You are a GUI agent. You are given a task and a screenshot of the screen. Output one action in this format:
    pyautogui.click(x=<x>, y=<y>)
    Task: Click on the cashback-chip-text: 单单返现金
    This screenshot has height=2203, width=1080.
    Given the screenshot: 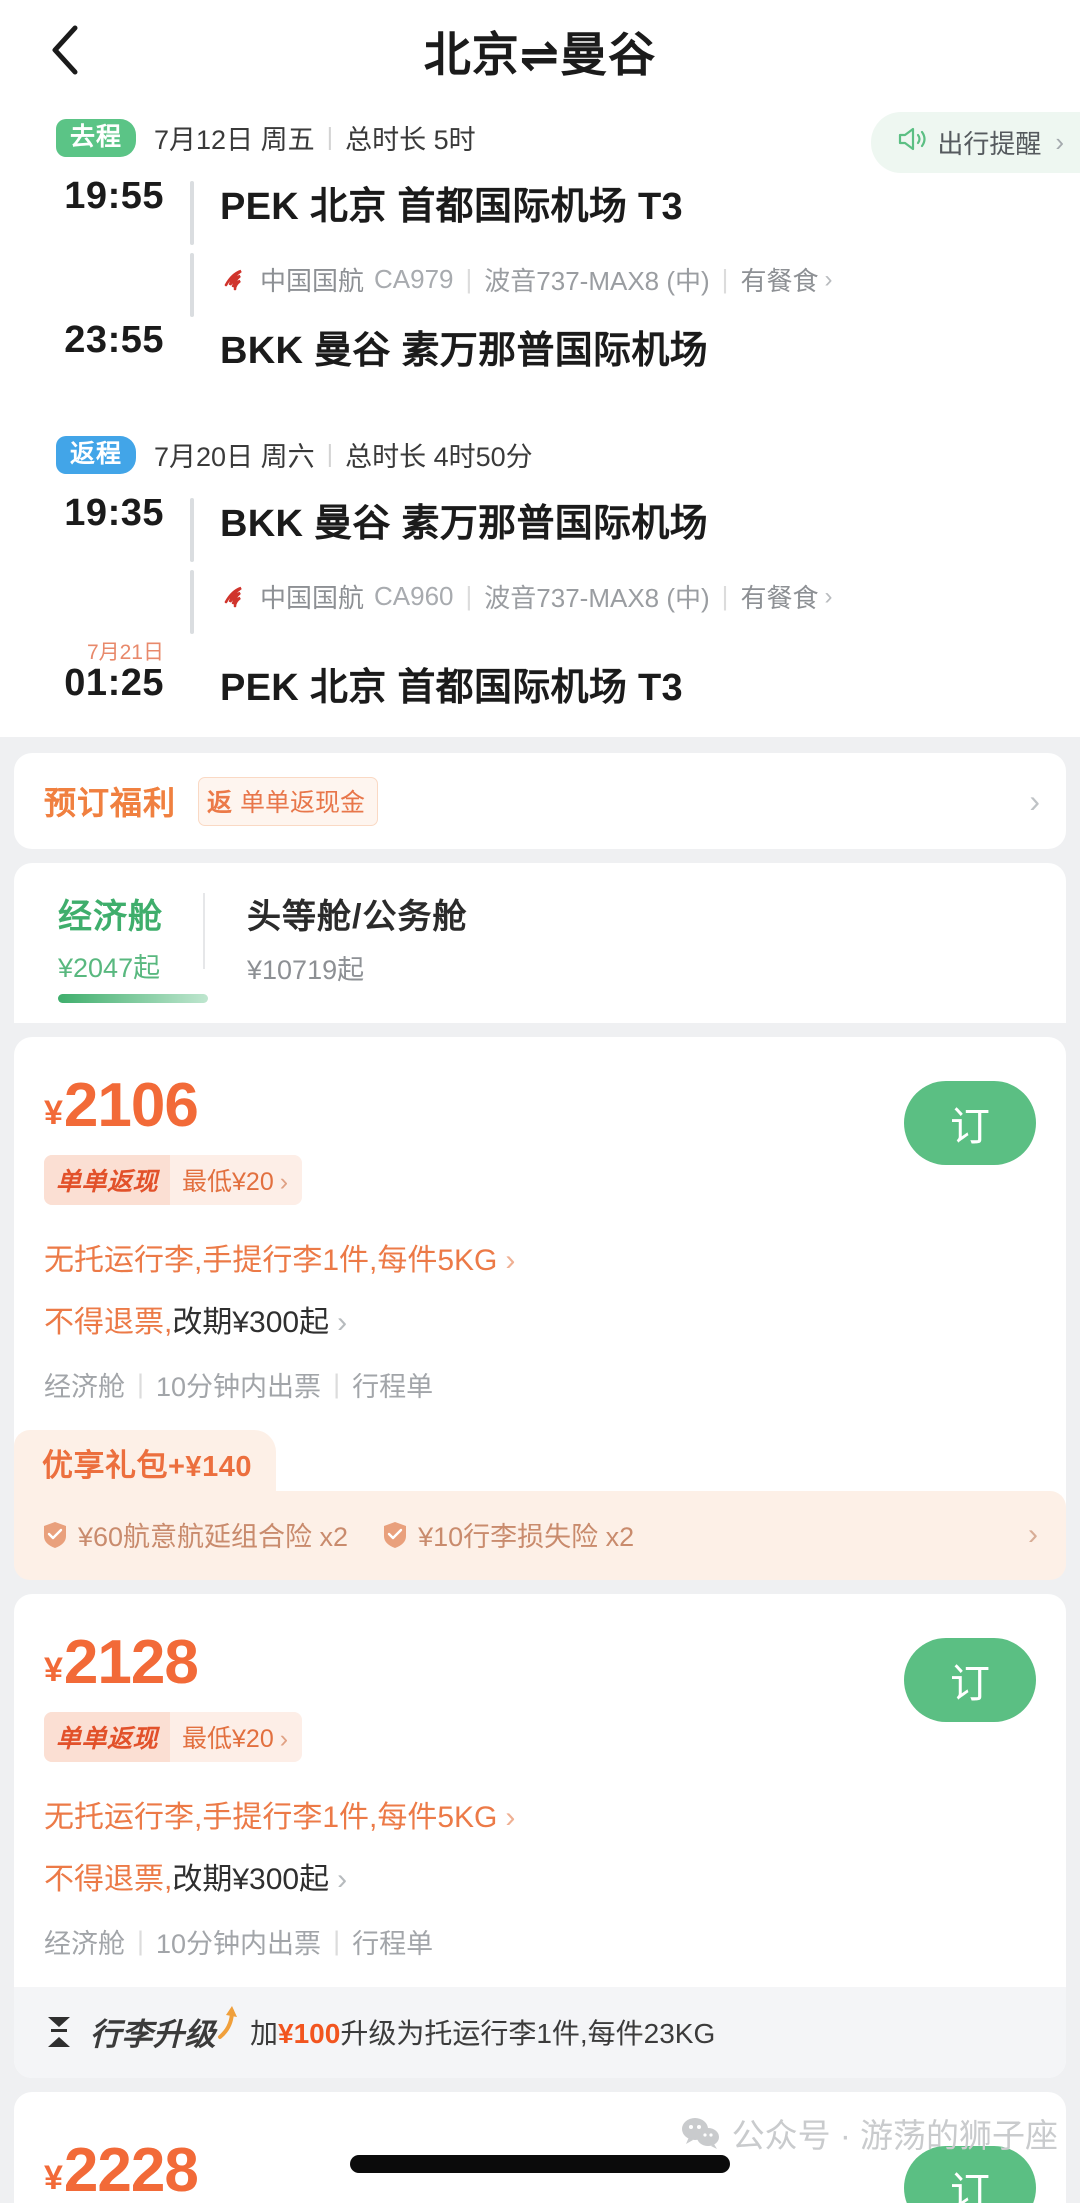 What is the action you would take?
    pyautogui.click(x=303, y=802)
    